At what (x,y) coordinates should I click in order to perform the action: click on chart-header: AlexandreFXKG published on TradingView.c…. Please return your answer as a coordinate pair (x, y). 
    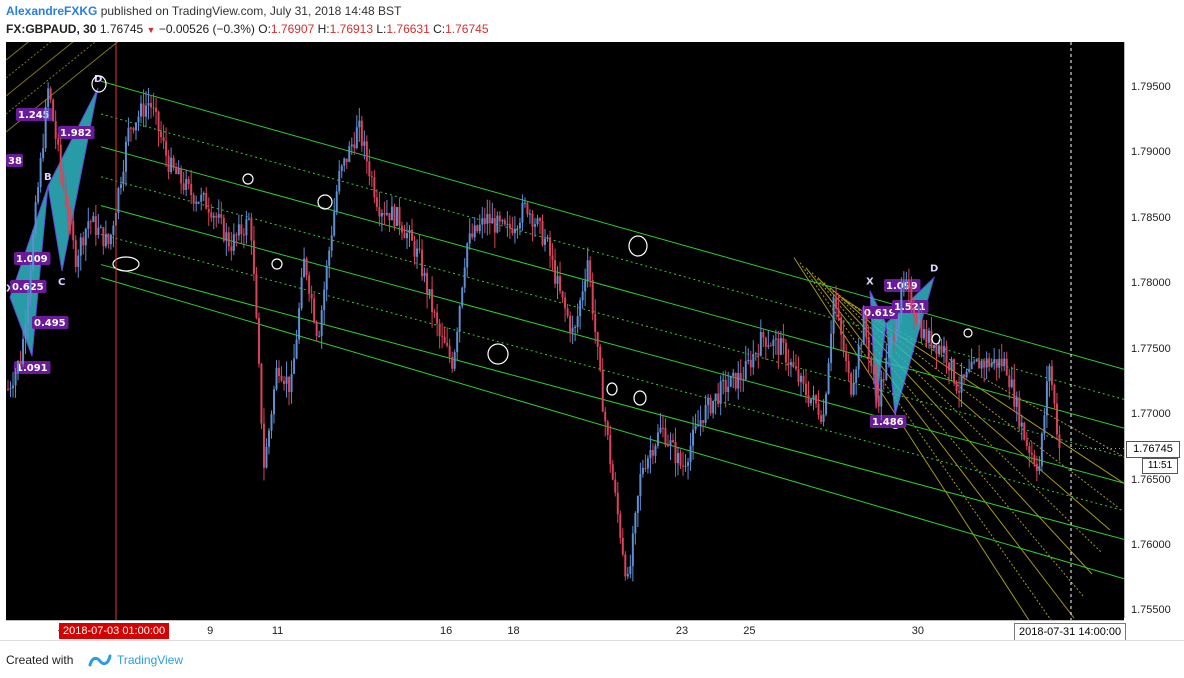
    Looking at the image, I should click on (592, 21).